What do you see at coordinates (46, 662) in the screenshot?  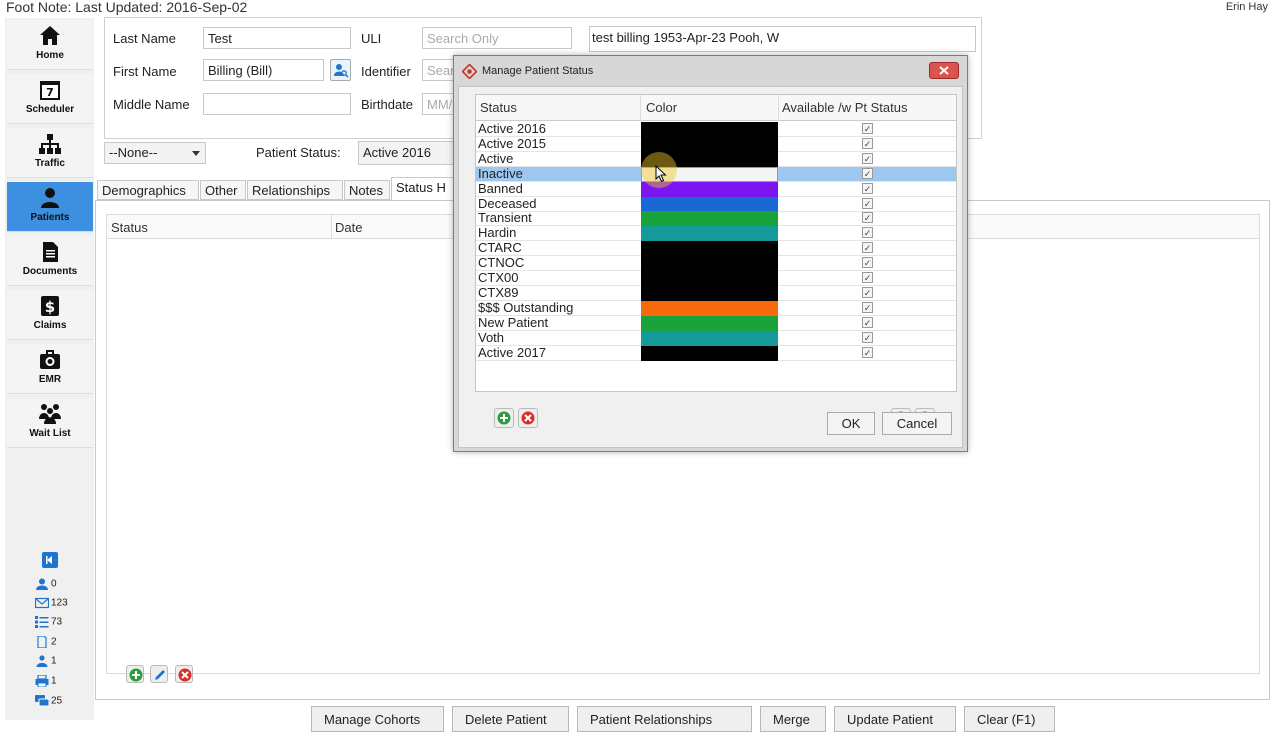 I see `stat-doctor: 1` at bounding box center [46, 662].